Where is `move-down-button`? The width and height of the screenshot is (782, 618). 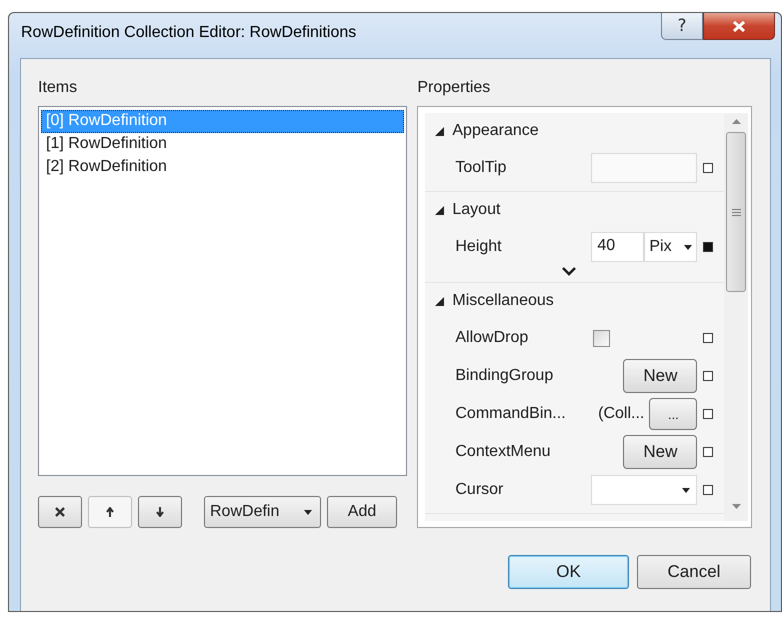
move-down-button is located at coordinates (160, 512).